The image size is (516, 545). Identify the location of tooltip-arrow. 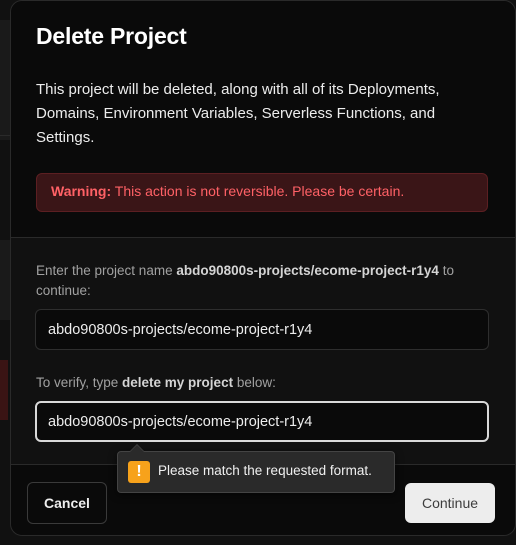
(137, 448).